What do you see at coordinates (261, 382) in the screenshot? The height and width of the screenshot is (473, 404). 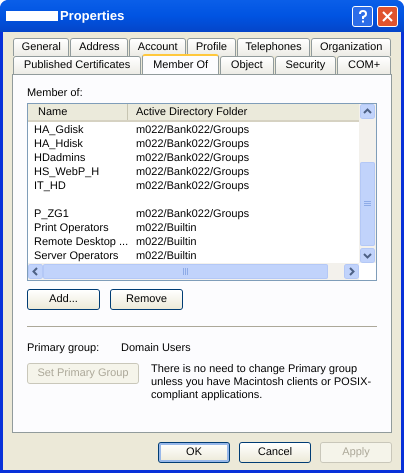 I see `note-text: There is no need to change Primary group unless you have Macintosh clients or POSIX-compliant applications.` at bounding box center [261, 382].